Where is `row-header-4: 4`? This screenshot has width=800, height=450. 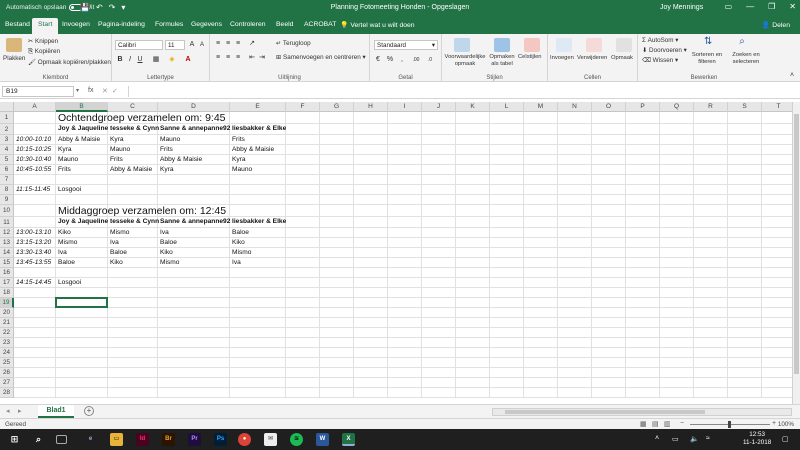
row-header-4: 4 is located at coordinates (7, 150).